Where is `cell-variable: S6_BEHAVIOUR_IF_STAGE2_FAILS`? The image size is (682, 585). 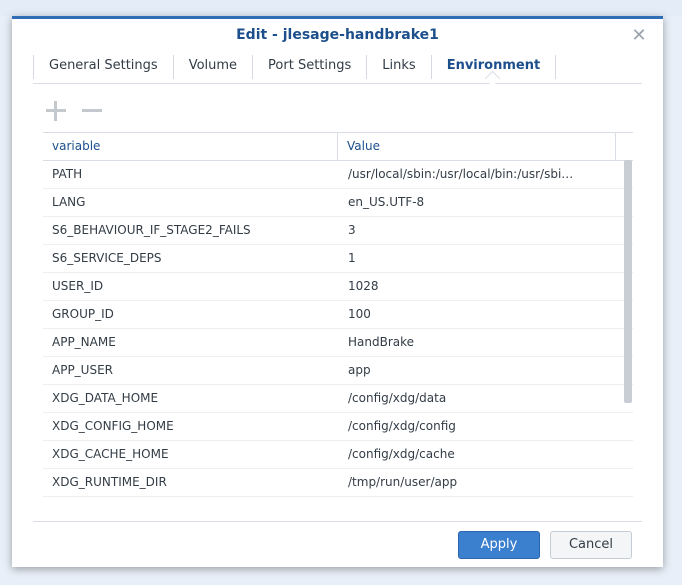 cell-variable: S6_BEHAVIOUR_IF_STAGE2_FAILS is located at coordinates (190, 230).